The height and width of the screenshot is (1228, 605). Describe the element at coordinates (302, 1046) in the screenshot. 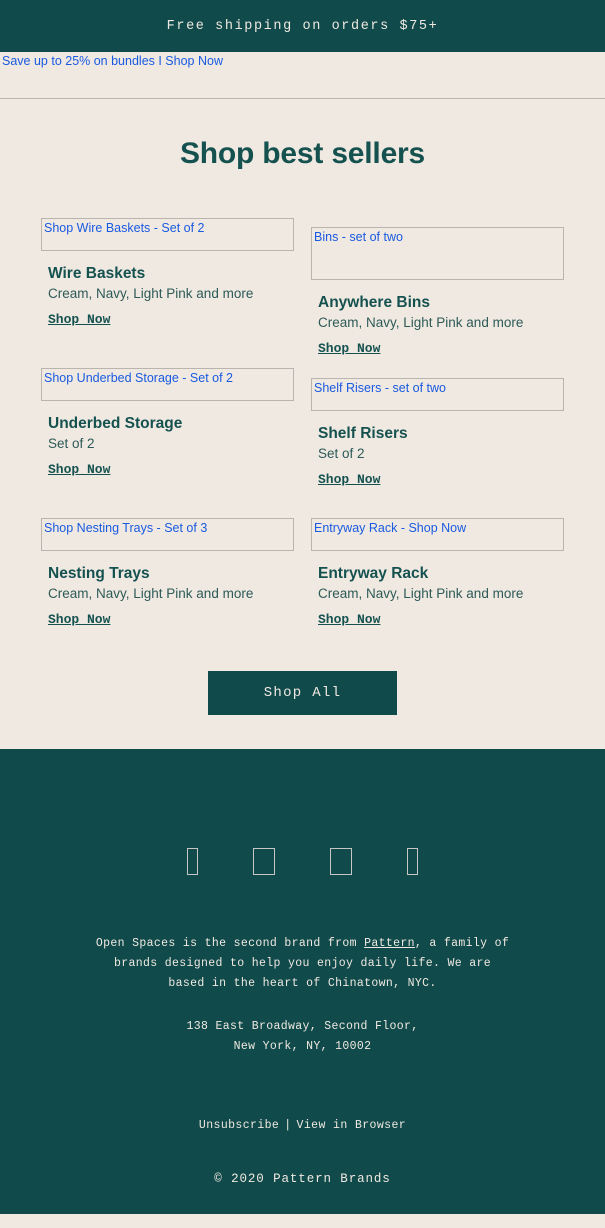

I see `address-line-2: New York, NY, 10002` at that location.